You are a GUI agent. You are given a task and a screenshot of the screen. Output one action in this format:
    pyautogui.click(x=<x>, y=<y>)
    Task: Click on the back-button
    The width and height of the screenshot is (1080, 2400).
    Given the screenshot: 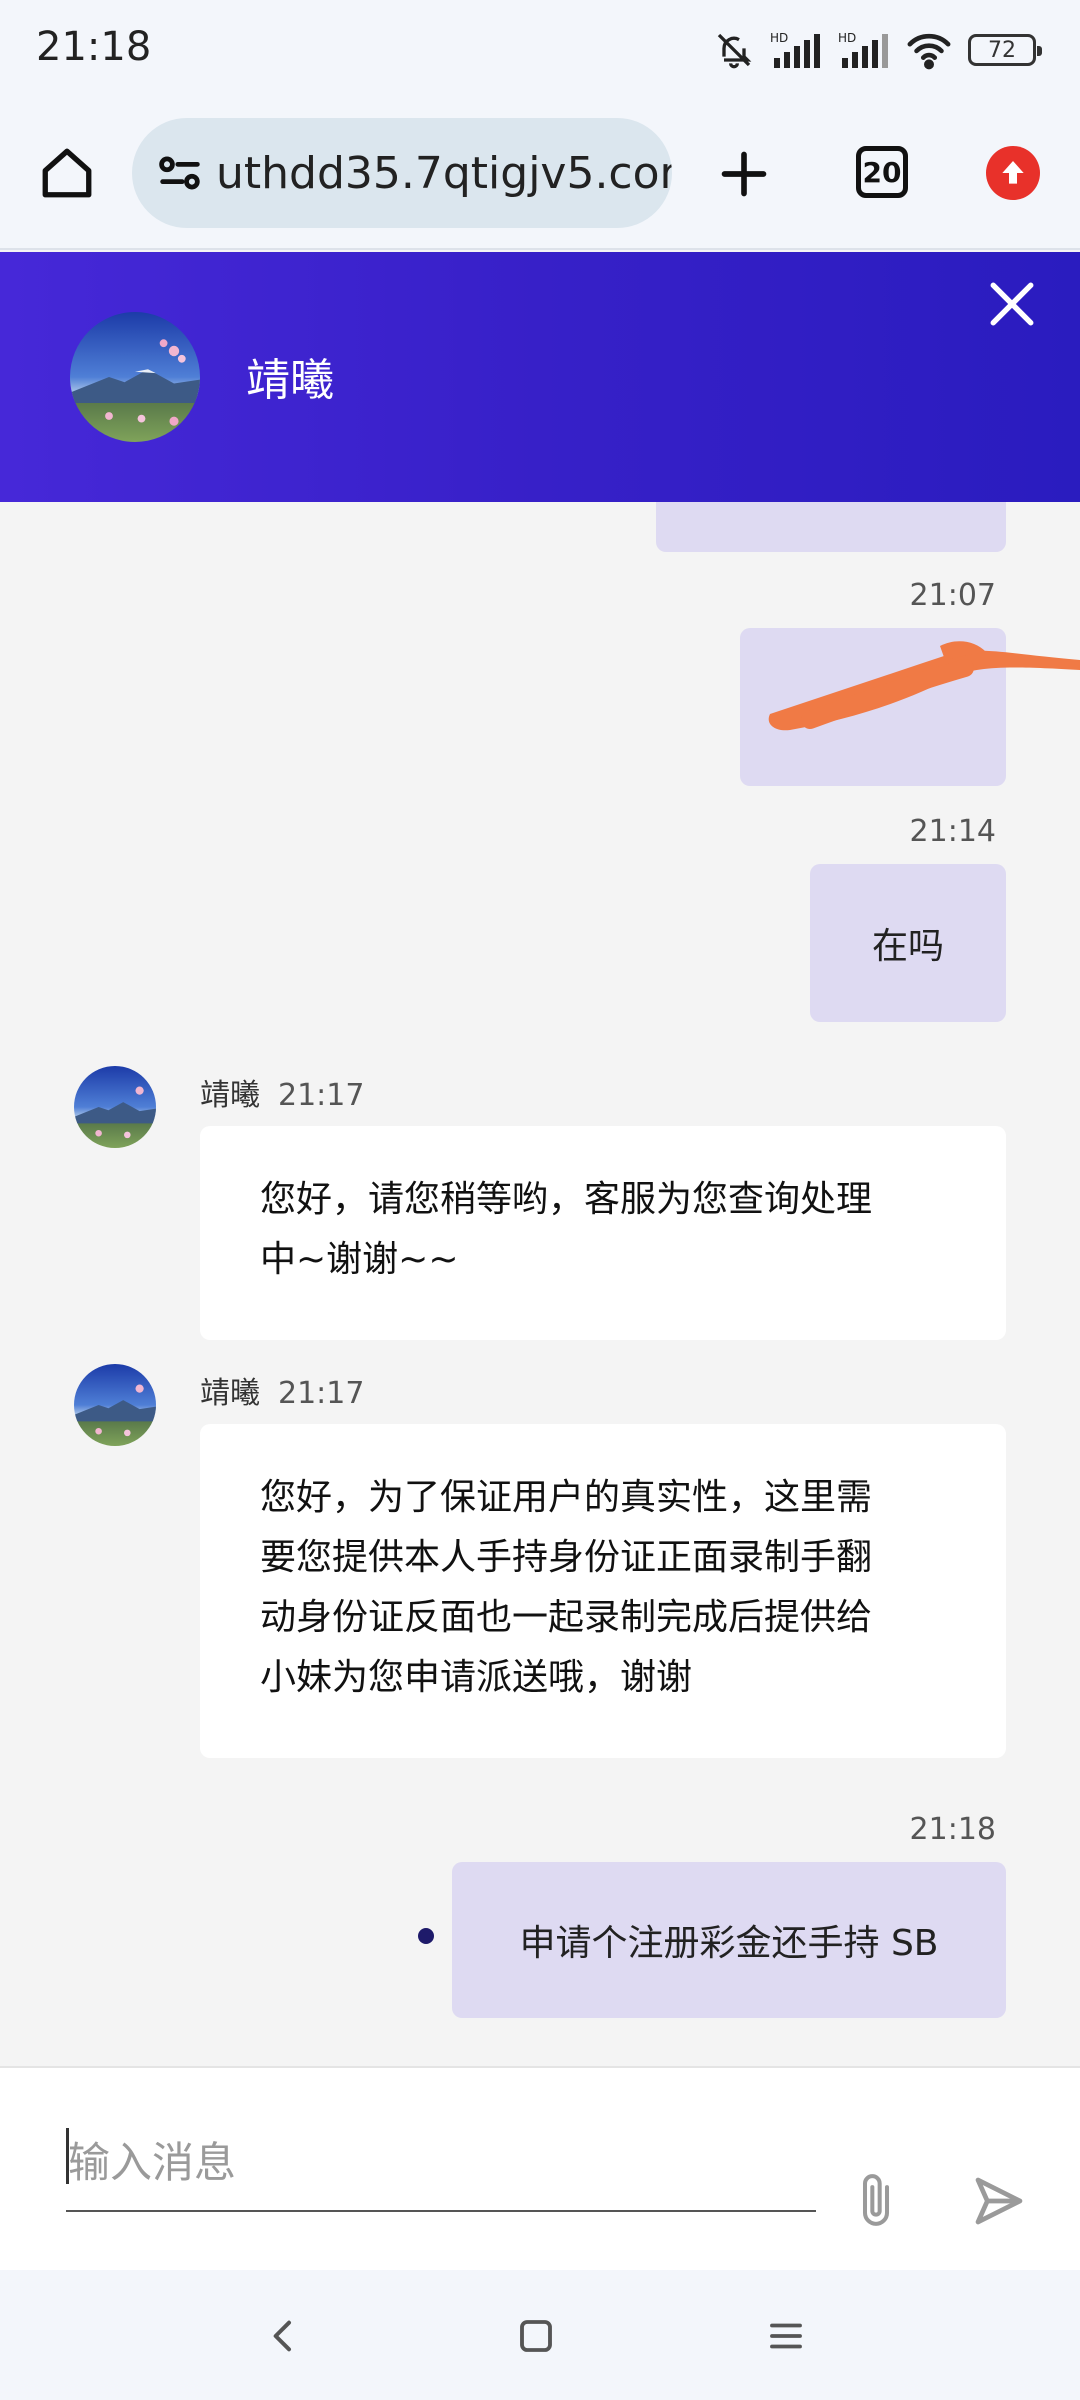 What is the action you would take?
    pyautogui.click(x=284, y=2336)
    